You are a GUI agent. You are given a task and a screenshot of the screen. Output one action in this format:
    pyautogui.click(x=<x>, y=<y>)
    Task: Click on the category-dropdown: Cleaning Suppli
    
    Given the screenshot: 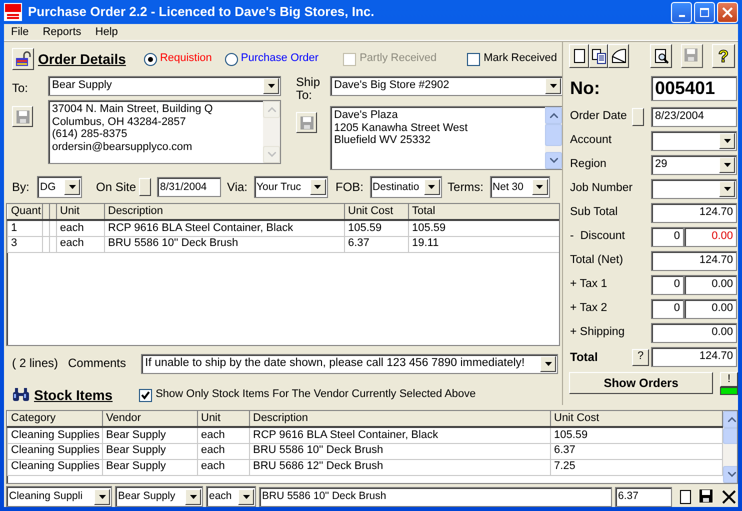 What is the action you would take?
    pyautogui.click(x=59, y=496)
    